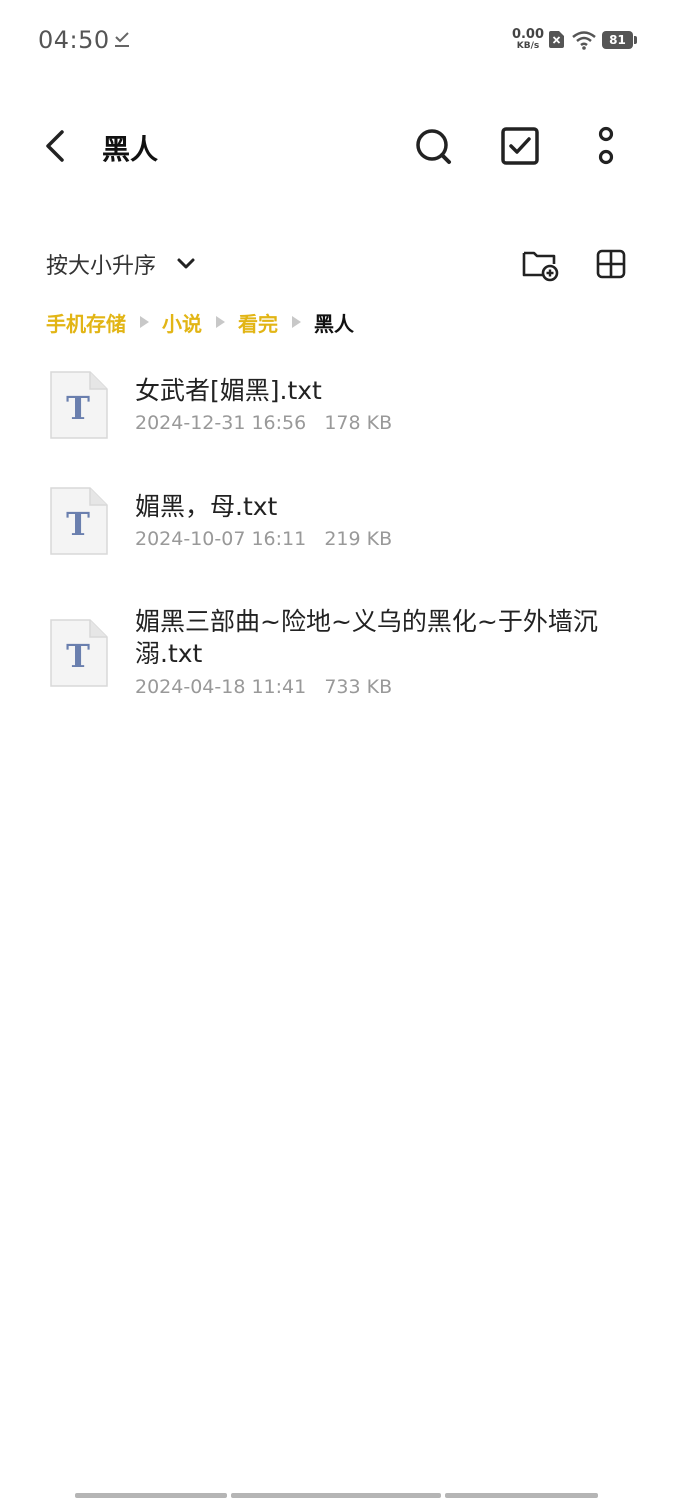 The image size is (673, 1500). I want to click on status-bar: 04:50 0.00 KB/s 81, so click(336, 40).